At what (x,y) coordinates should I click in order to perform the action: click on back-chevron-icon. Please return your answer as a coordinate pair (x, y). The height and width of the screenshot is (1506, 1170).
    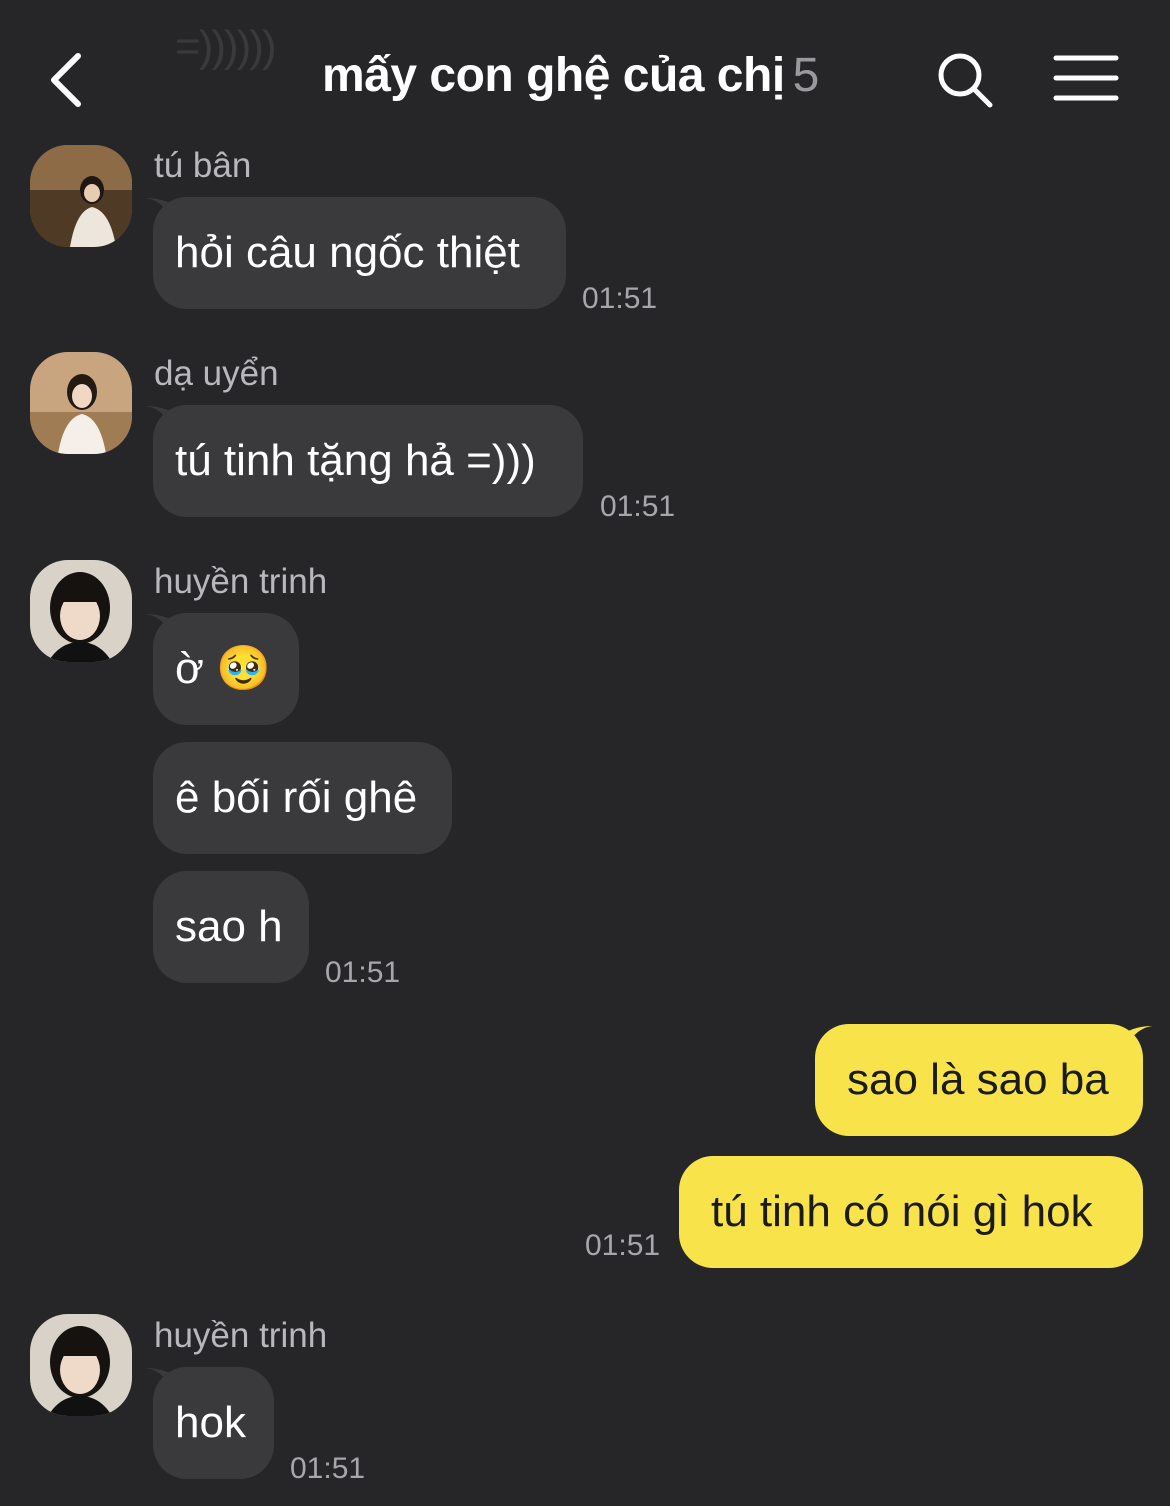
    Looking at the image, I should click on (70, 80).